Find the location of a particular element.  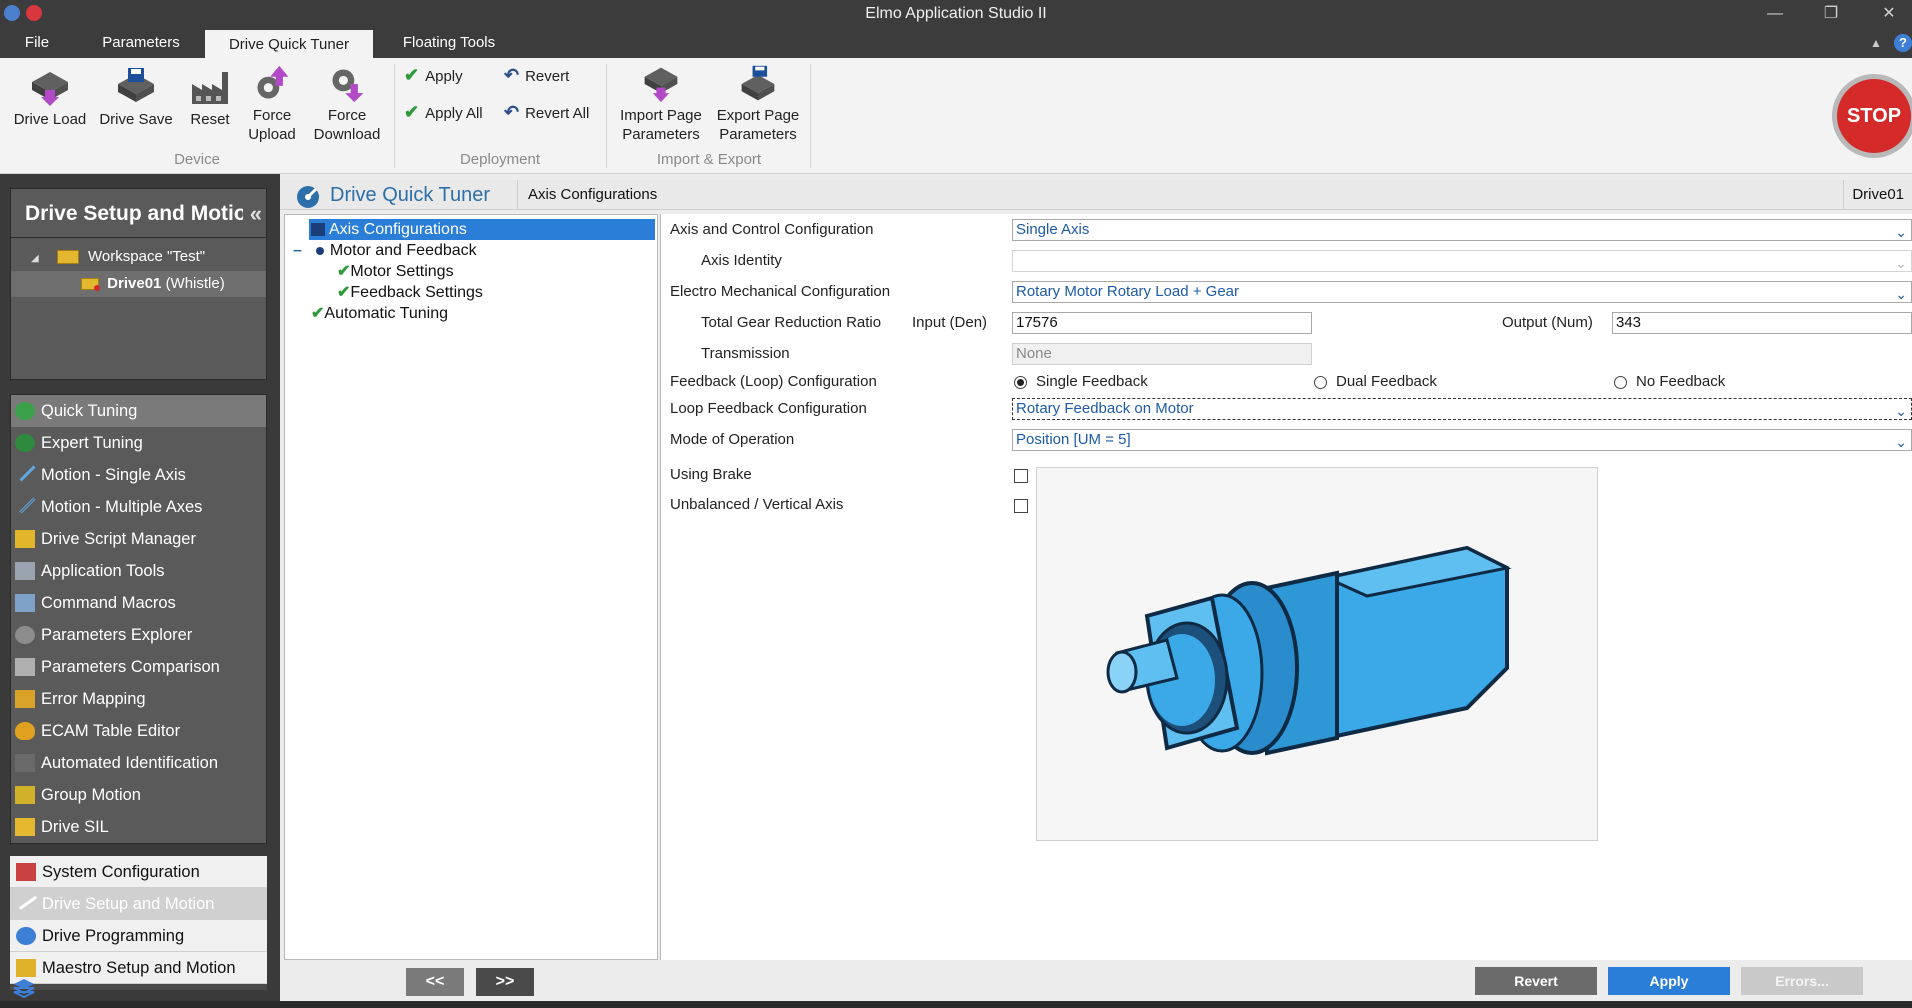

expert-tuning-icon is located at coordinates (25, 443).